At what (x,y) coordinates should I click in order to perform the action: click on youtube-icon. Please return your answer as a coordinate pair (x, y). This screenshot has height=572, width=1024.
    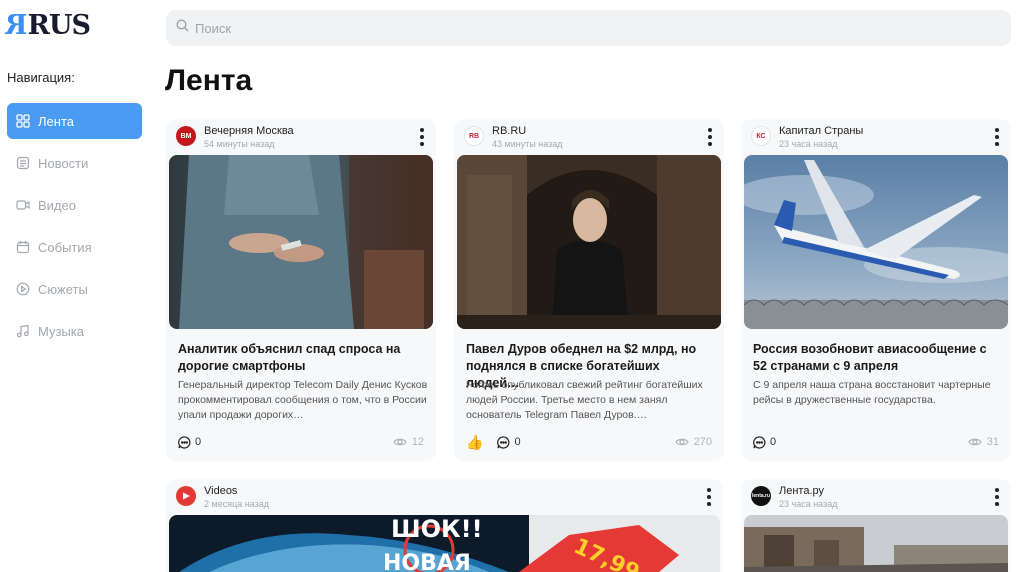
    Looking at the image, I should click on (186, 496).